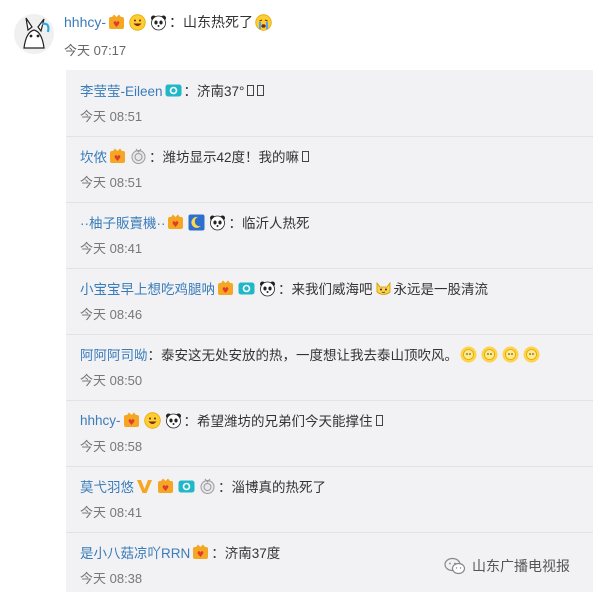 This screenshot has height=598, width=593. I want to click on comment-line: hhhcy- ♥ ： 希望潍坊的兄弟们今天能撑住, so click(231, 420).